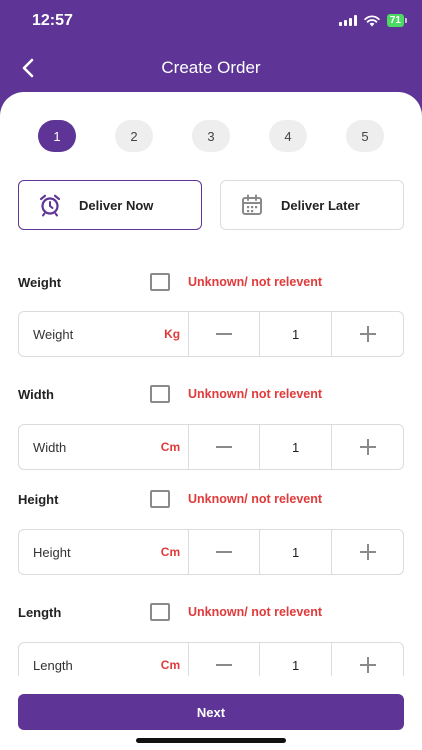 The height and width of the screenshot is (750, 422). Describe the element at coordinates (397, 20) in the screenshot. I see `battery-icon: 71` at that location.